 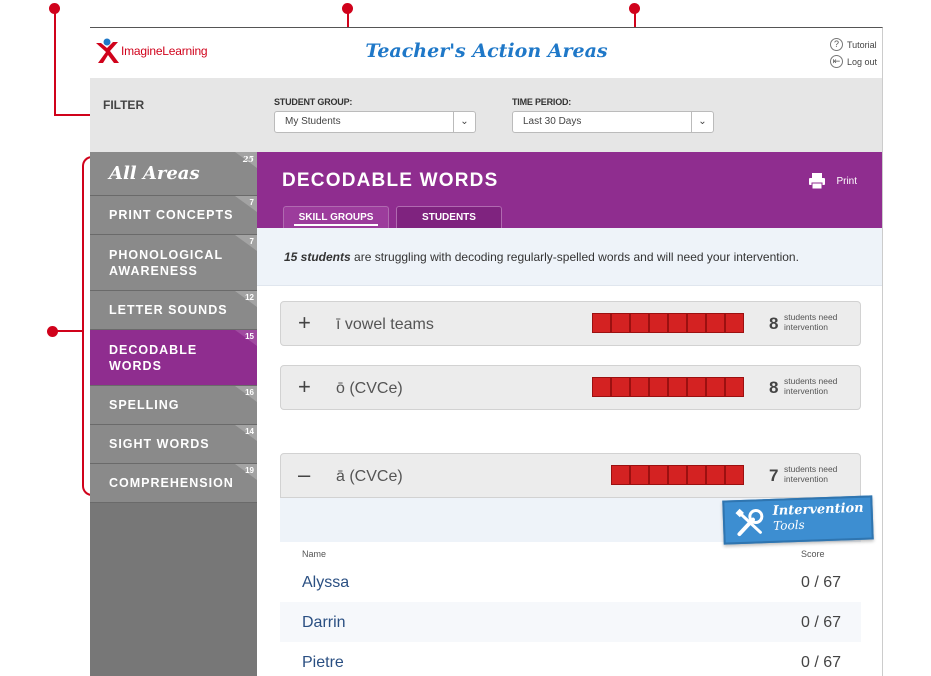 I want to click on logout-label: Log out, so click(x=861, y=61).